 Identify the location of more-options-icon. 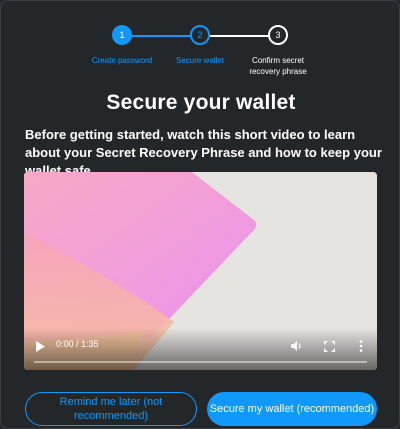
(361, 346).